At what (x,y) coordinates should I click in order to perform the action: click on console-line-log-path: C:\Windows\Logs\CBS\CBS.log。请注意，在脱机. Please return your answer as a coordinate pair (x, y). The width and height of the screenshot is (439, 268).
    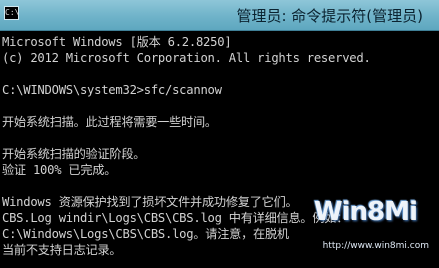
    Looking at the image, I should click on (145, 234).